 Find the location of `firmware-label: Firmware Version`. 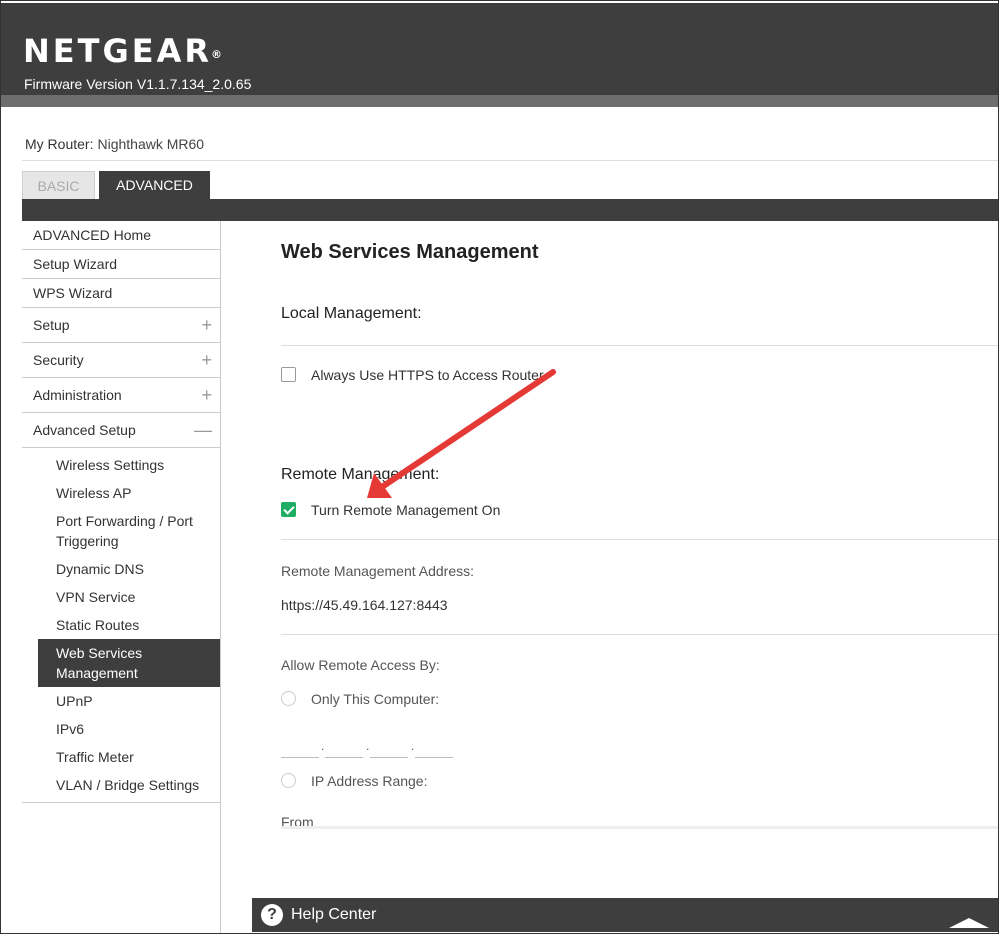

firmware-label: Firmware Version is located at coordinates (78, 84).